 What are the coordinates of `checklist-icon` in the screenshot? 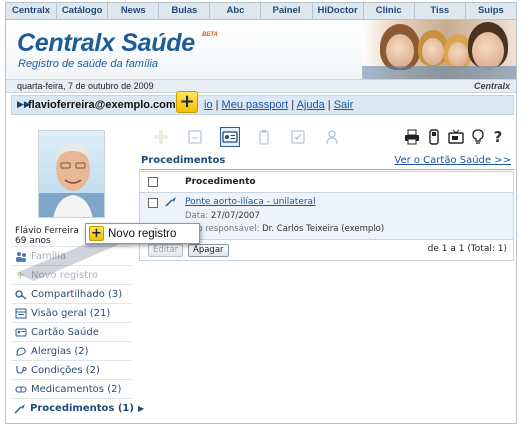 It's located at (298, 137).